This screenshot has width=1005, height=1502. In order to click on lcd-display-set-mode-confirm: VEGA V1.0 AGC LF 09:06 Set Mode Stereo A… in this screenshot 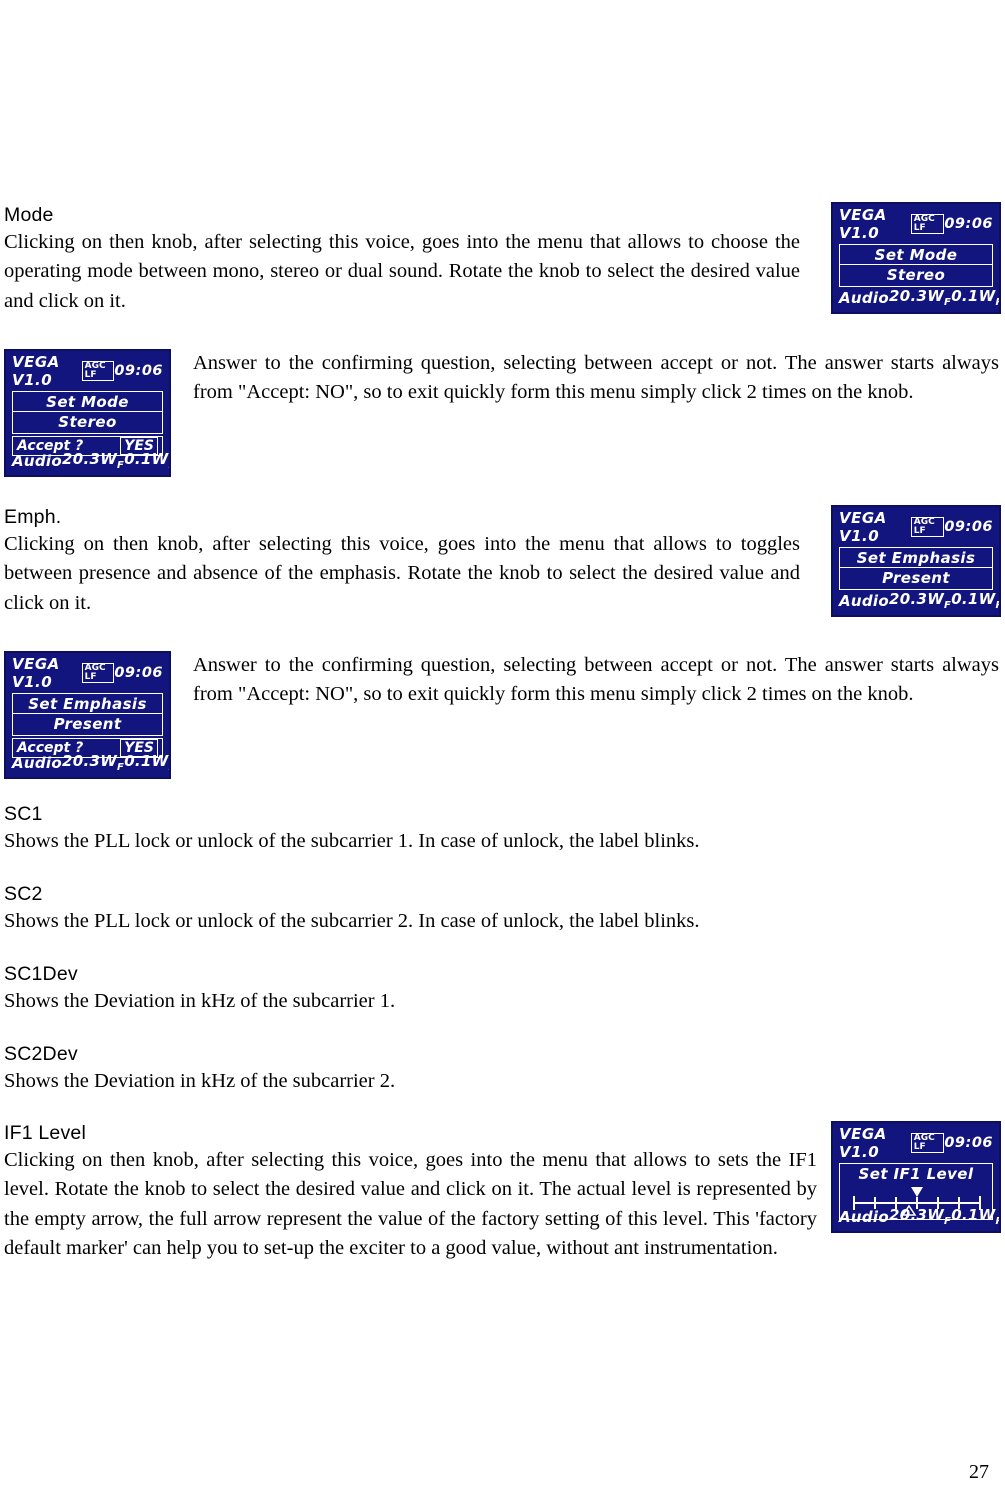, I will do `click(87, 413)`.